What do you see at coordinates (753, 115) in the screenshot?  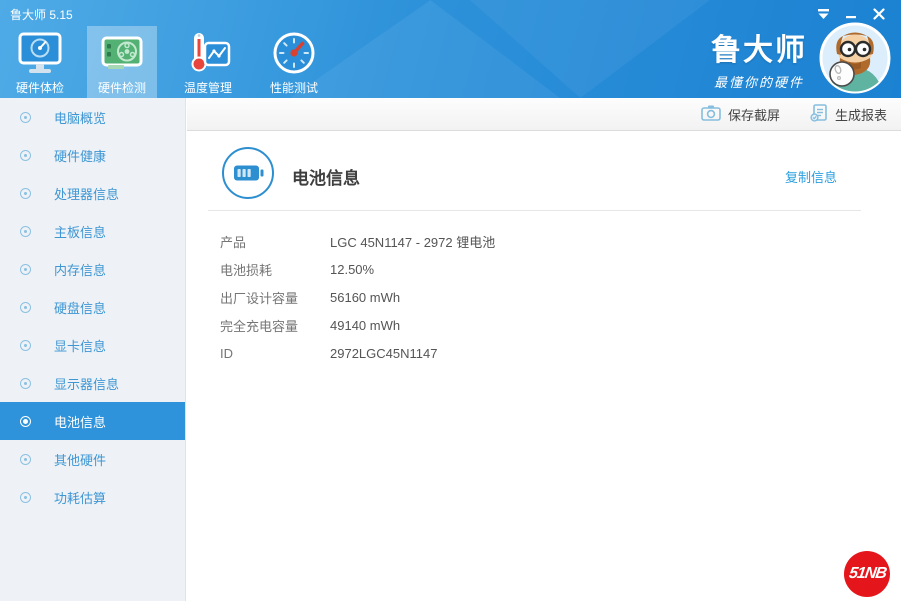 I see `button-label: 保存截屏` at bounding box center [753, 115].